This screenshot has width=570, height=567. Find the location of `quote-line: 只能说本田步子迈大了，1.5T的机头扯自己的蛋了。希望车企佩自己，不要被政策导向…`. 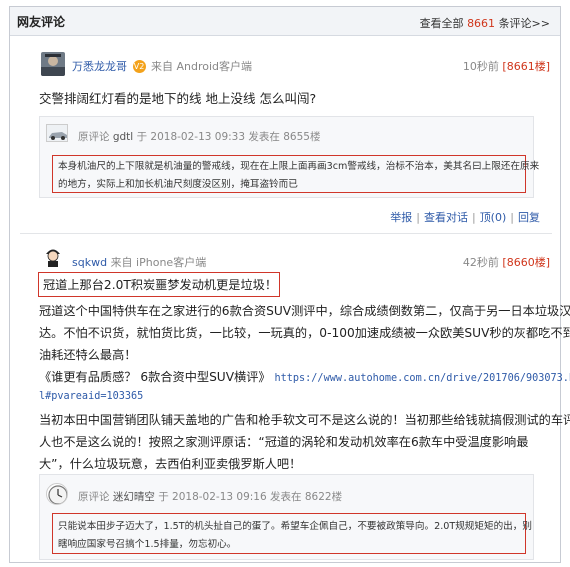

quote-line: 只能说本田步子迈大了，1.5T的机头扯自己的蛋了。希望车企佩自己，不要被政策导向… is located at coordinates (295, 526).